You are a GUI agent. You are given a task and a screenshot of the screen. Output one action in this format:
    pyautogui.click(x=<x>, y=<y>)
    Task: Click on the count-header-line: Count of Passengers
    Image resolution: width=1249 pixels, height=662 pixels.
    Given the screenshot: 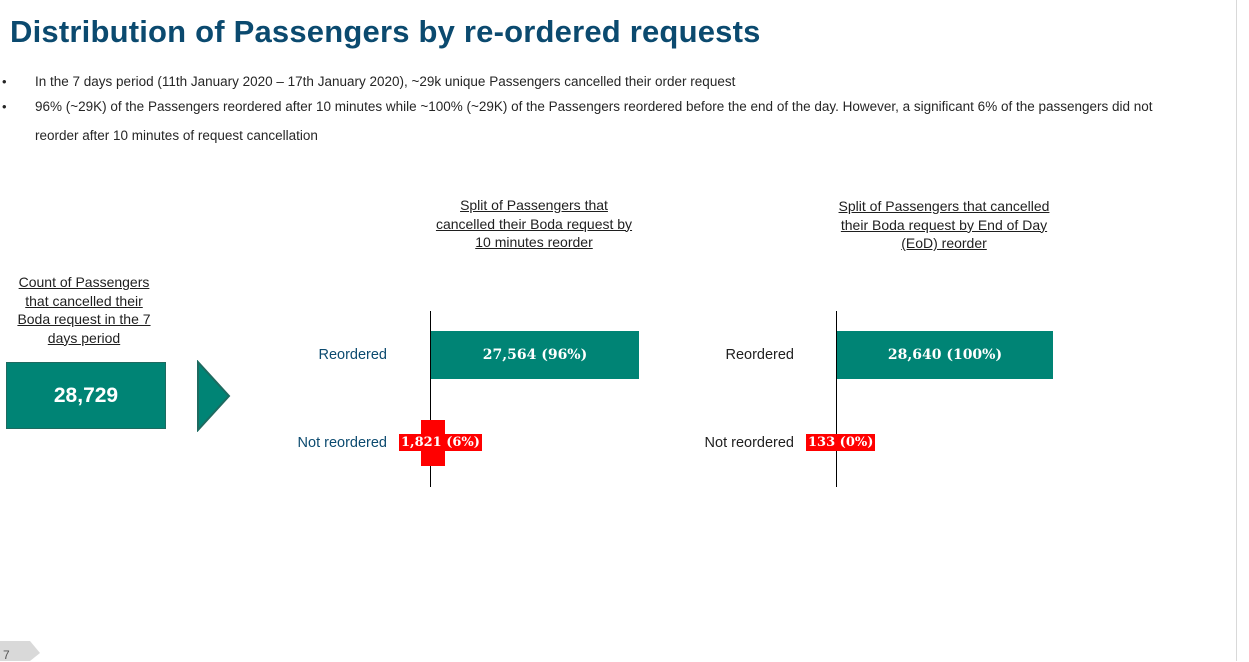 What is the action you would take?
    pyautogui.click(x=84, y=282)
    